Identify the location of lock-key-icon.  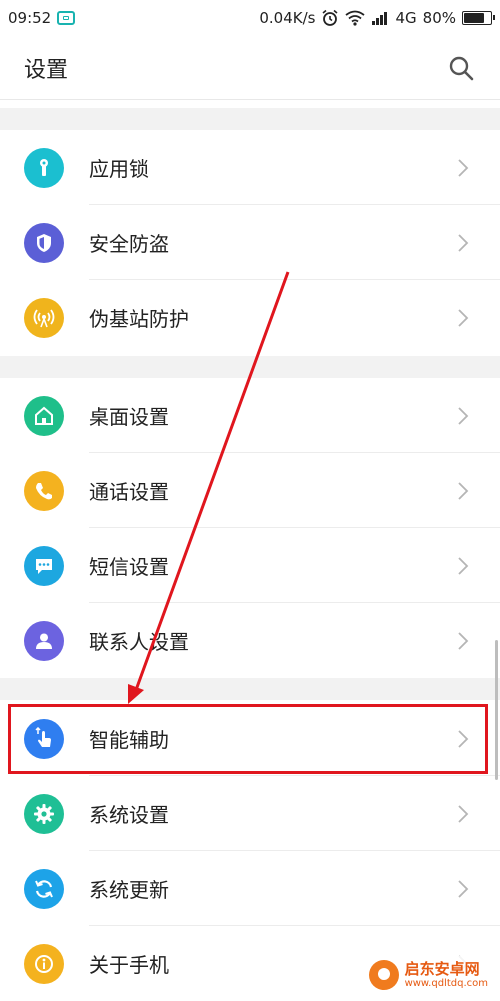
(44, 167).